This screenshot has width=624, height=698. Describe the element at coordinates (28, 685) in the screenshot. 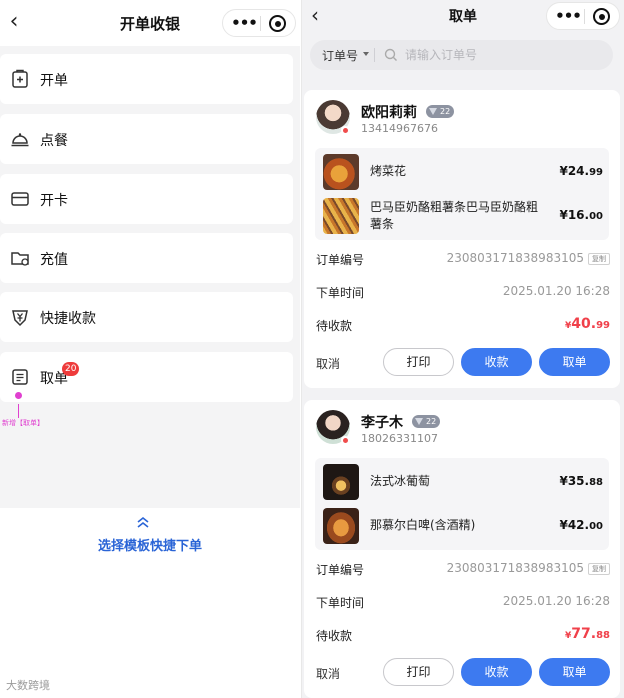

I see `watermark: 大数跨境` at that location.